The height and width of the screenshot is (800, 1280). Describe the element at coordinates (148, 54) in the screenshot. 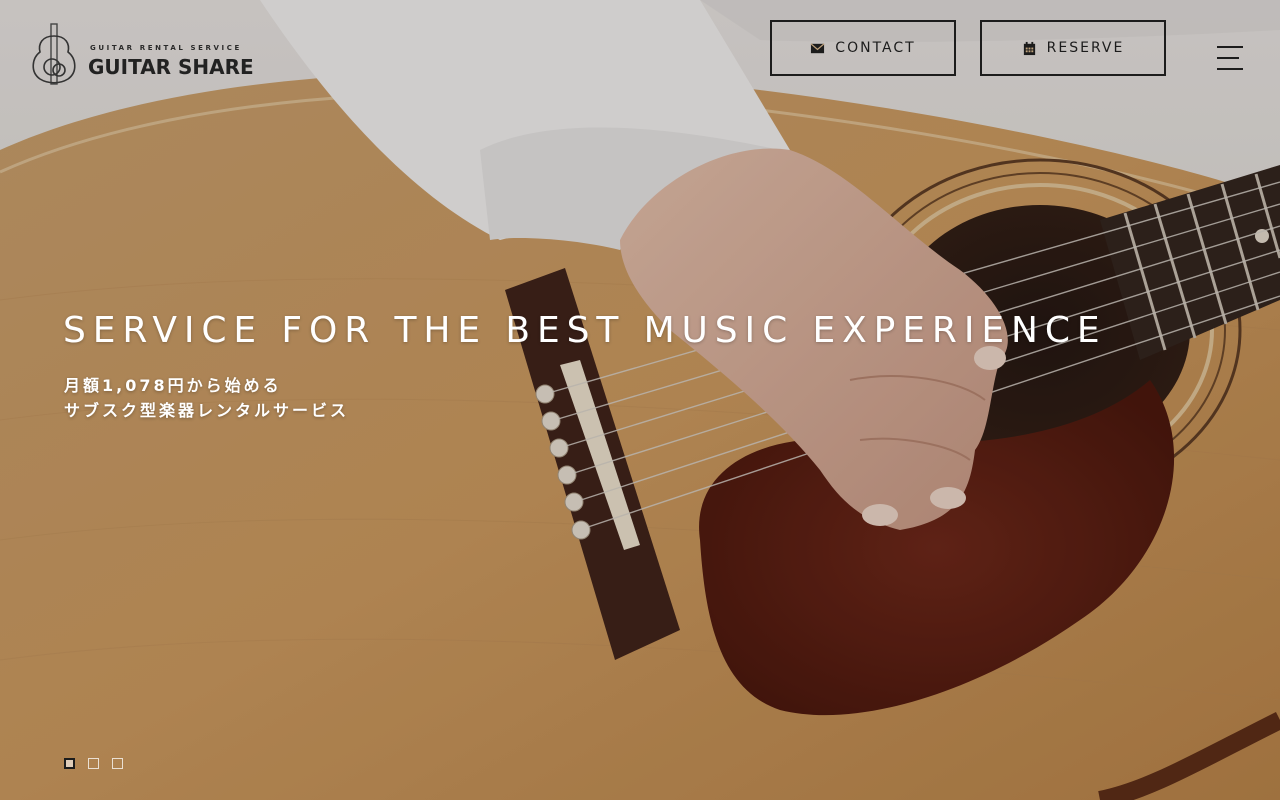

I see `site-logo: GUITAR RENTAL SERVICE GUITAR SHARE` at that location.